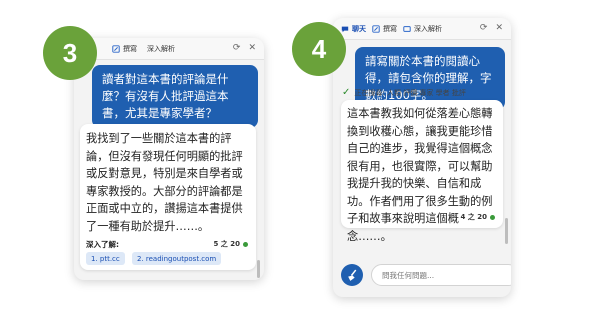 The height and width of the screenshot is (314, 600). I want to click on new-topic-button, so click(352, 275).